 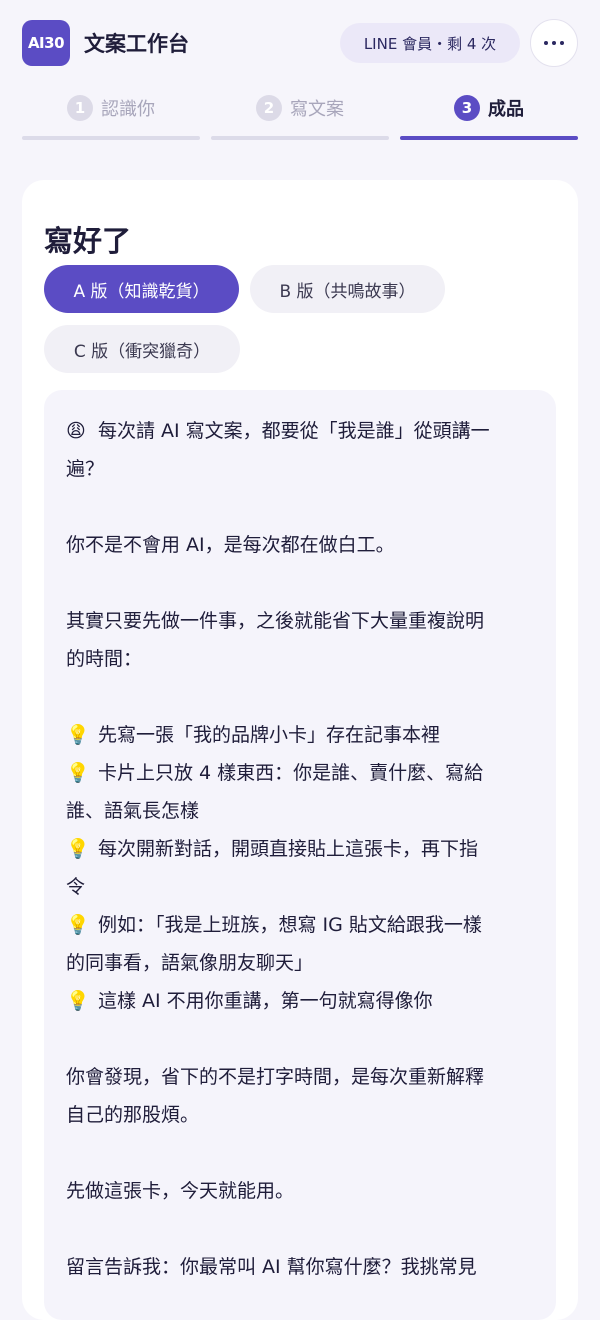 I want to click on copy-line-text: 每次開新對話，開頭直接貼上這張卡，再下指, so click(x=288, y=849).